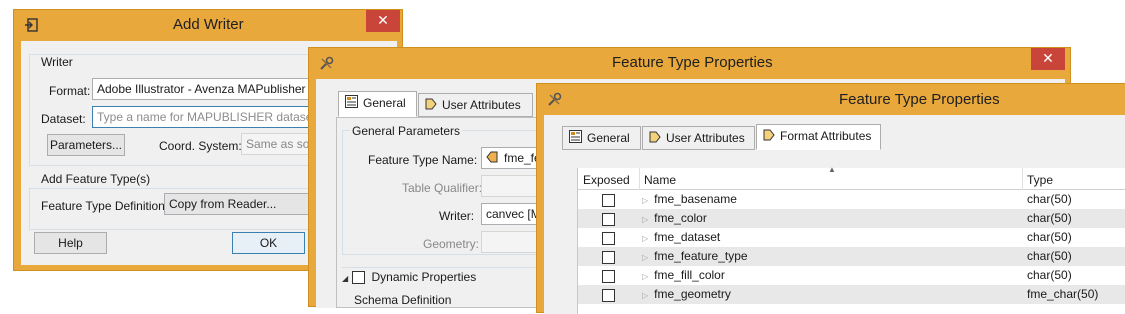 The height and width of the screenshot is (314, 1125). What do you see at coordinates (424, 277) in the screenshot?
I see `dynamic-properties-label: Dynamic Properties` at bounding box center [424, 277].